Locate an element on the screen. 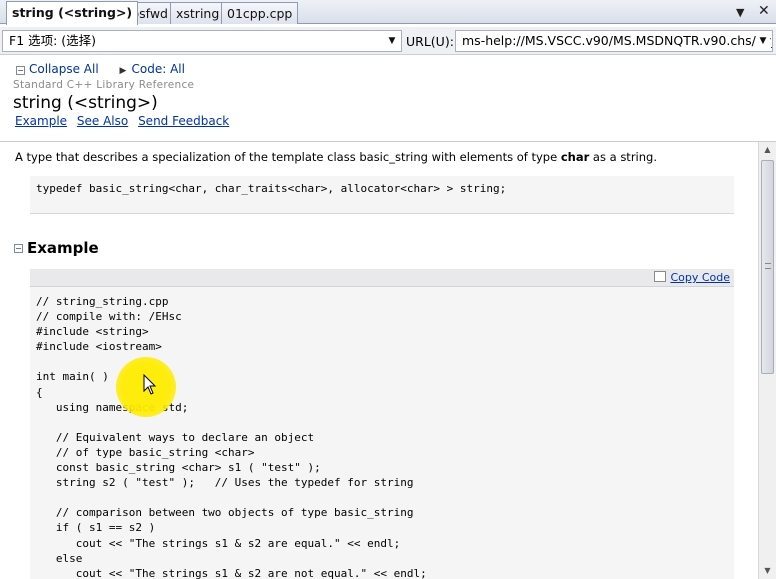  topic-links: Example See Also Send Feedback is located at coordinates (125, 121).